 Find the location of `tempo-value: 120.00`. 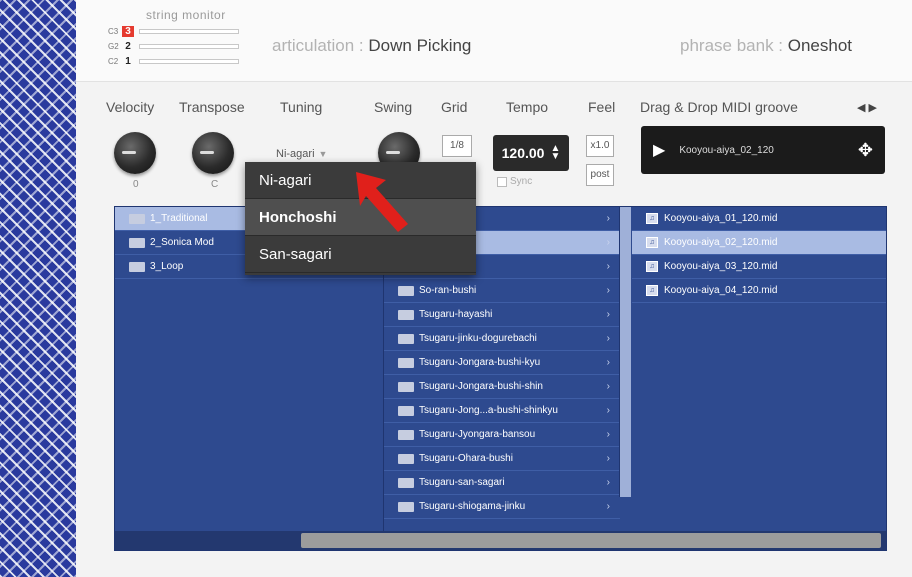

tempo-value: 120.00 is located at coordinates (523, 153).